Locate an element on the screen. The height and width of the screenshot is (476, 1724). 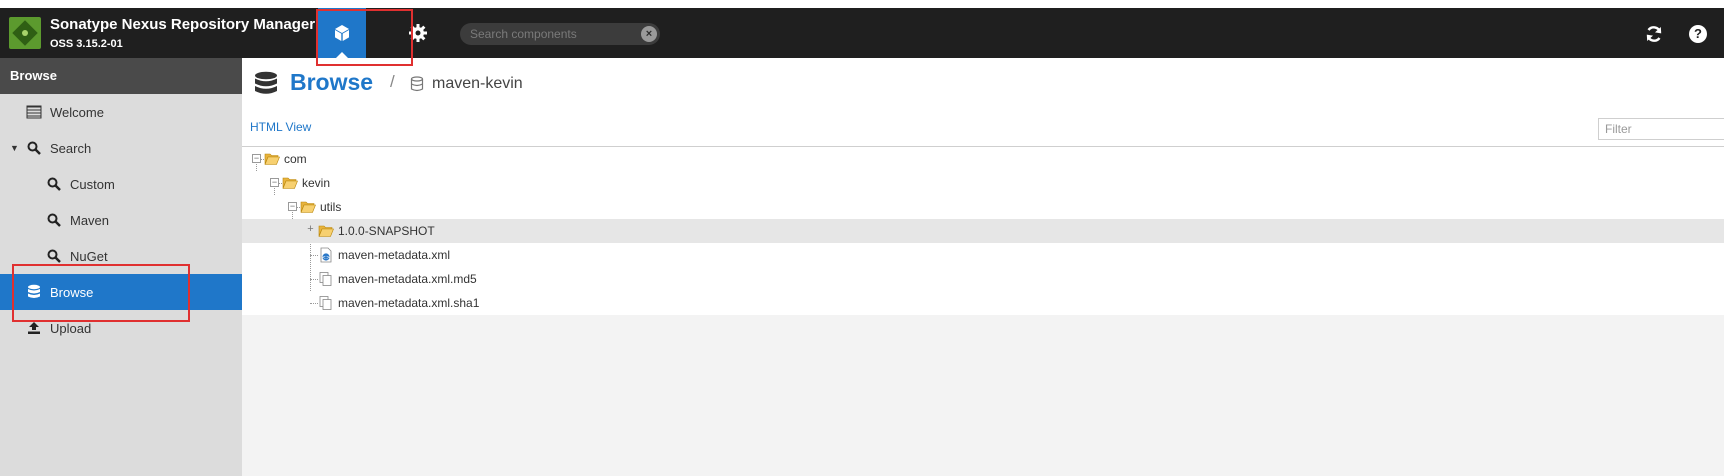
sidebar-item-label: Custom is located at coordinates (92, 184).